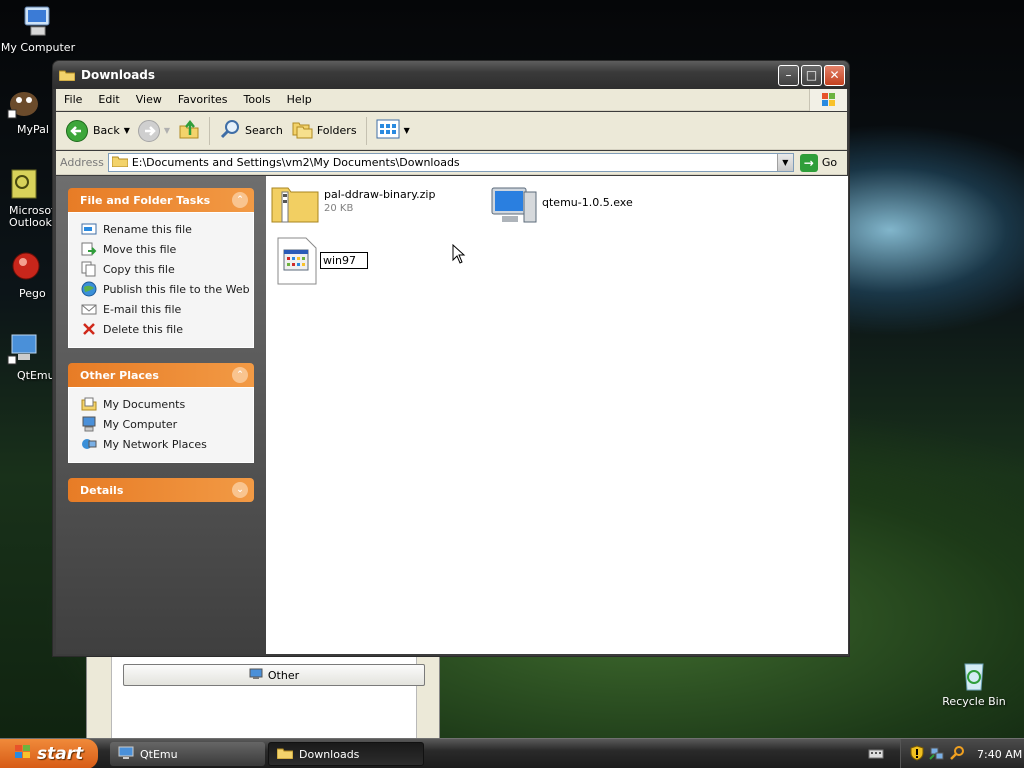 The image size is (1024, 768). I want to click on email-icon, so click(89, 309).